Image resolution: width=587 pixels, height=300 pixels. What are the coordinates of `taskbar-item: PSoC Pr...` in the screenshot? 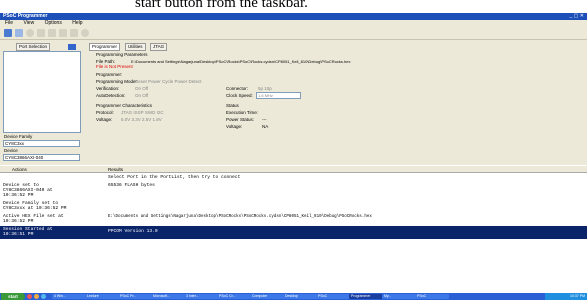 It's located at (135, 296).